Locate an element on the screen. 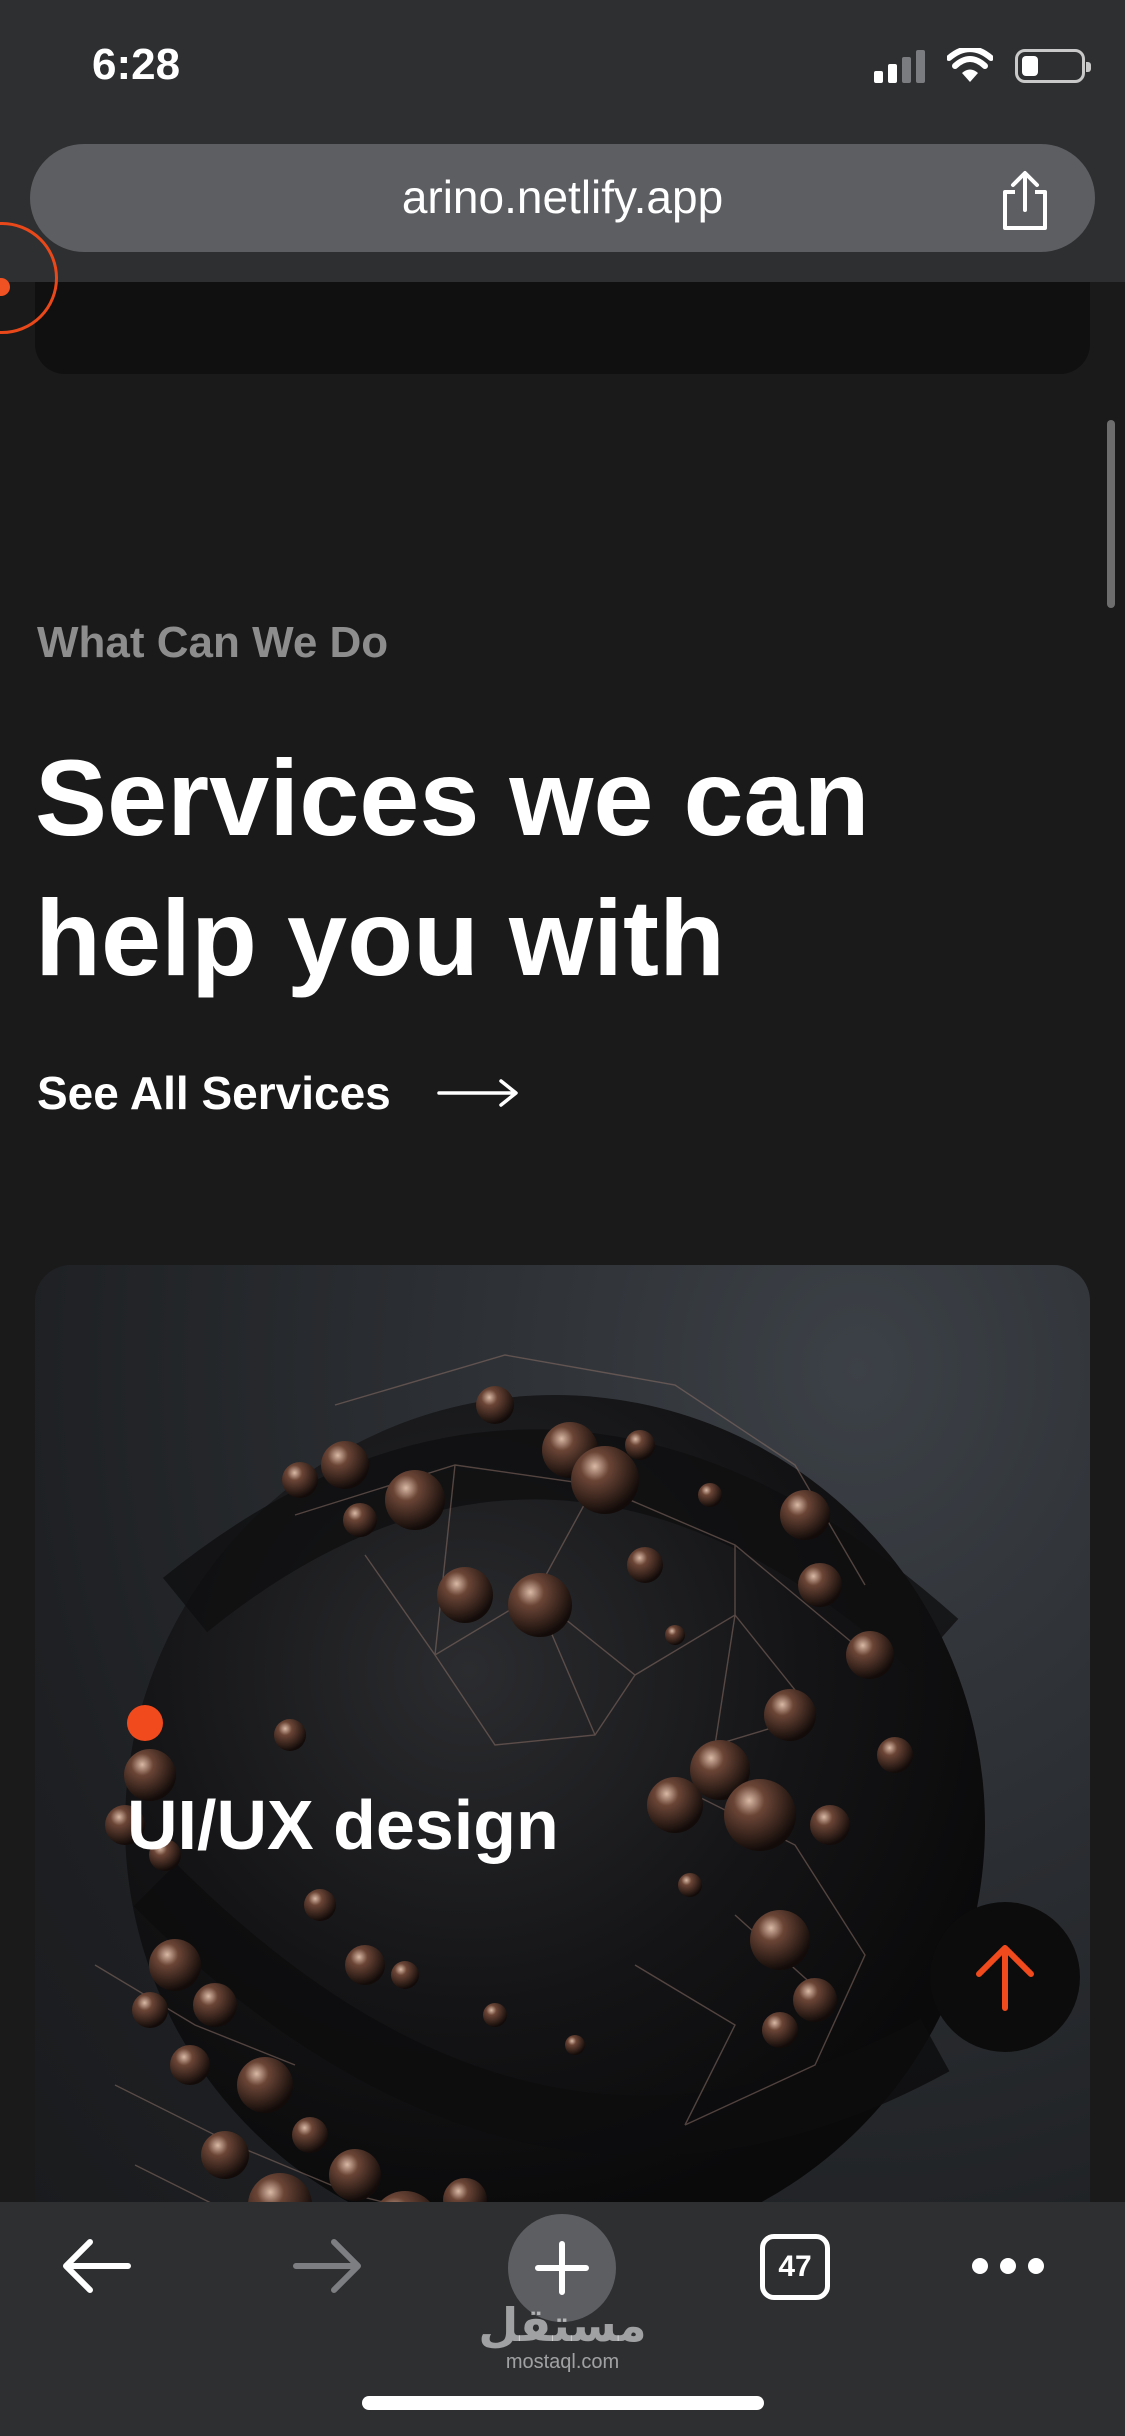 The width and height of the screenshot is (1125, 2436). share-icon is located at coordinates (1025, 201).